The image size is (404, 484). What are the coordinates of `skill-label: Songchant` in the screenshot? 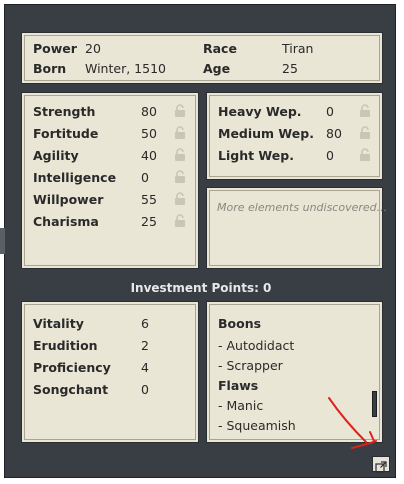 It's located at (71, 389).